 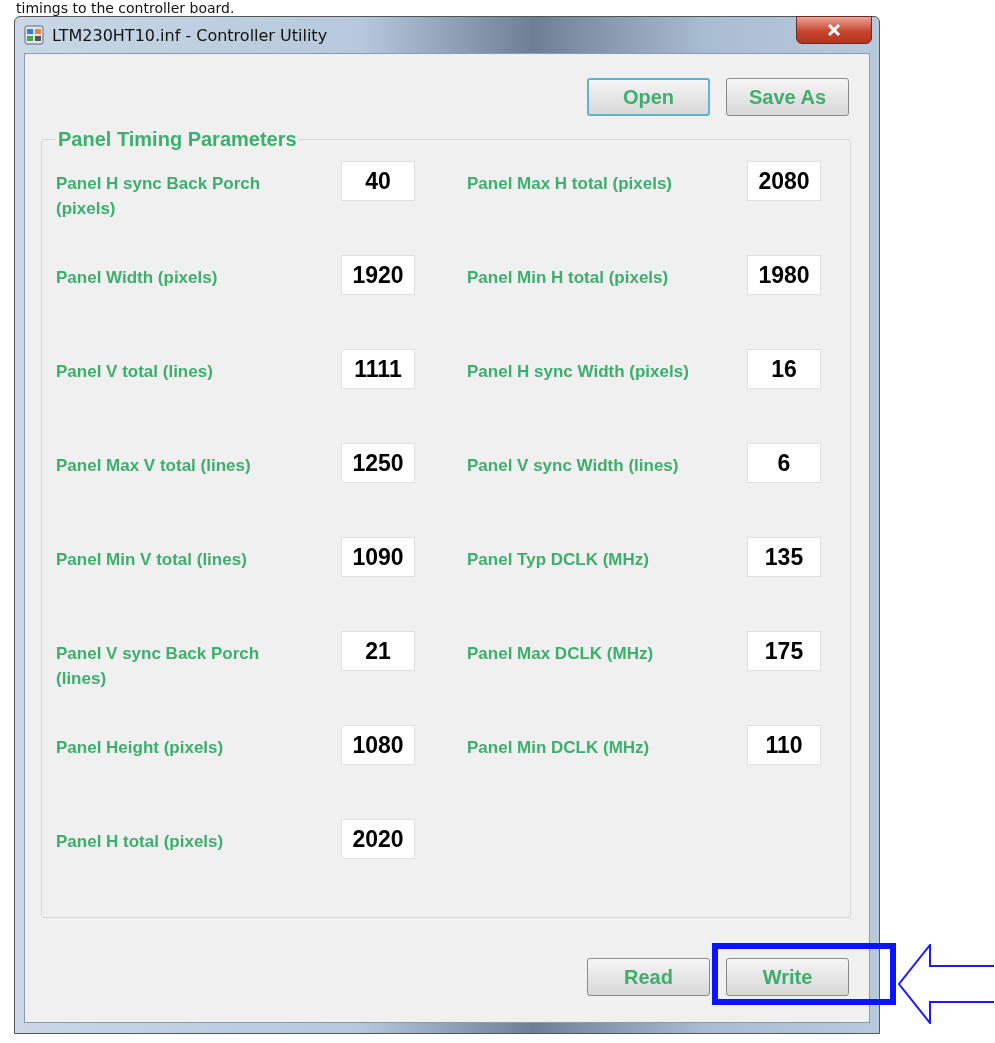 I want to click on input-field: 1920, so click(x=378, y=275).